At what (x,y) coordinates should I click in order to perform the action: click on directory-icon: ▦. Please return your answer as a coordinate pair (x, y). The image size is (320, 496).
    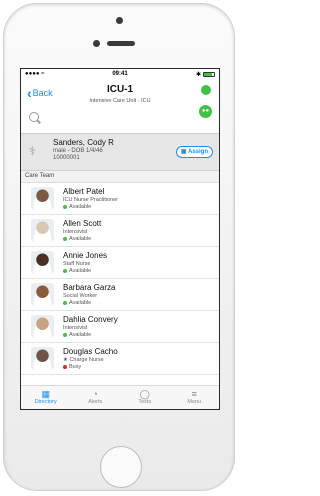
    Looking at the image, I should click on (45, 394).